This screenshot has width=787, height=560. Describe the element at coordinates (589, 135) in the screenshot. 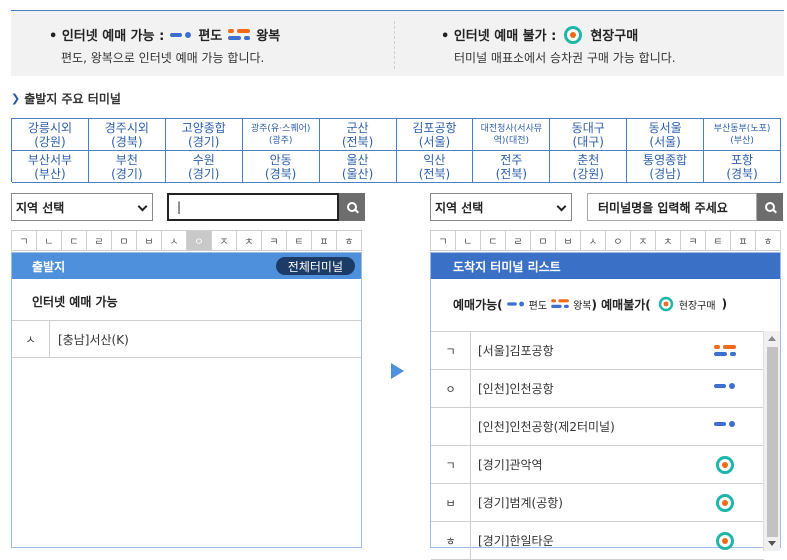

I see `terminal-link: 동대구 (대구)` at that location.